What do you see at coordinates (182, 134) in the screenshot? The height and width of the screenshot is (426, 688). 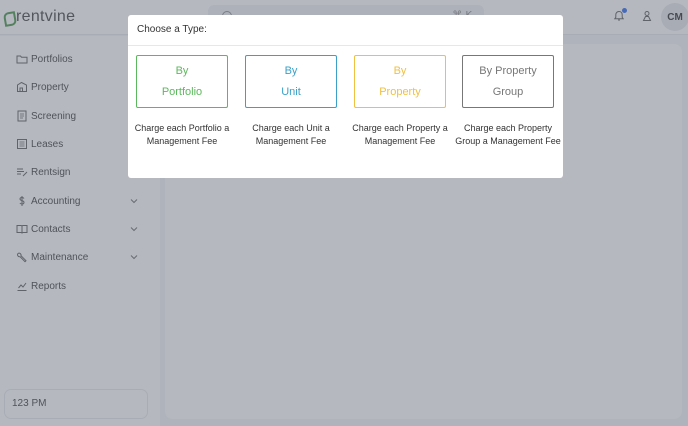 I see `option-description: Charge each Portfolio a Management Fee` at bounding box center [182, 134].